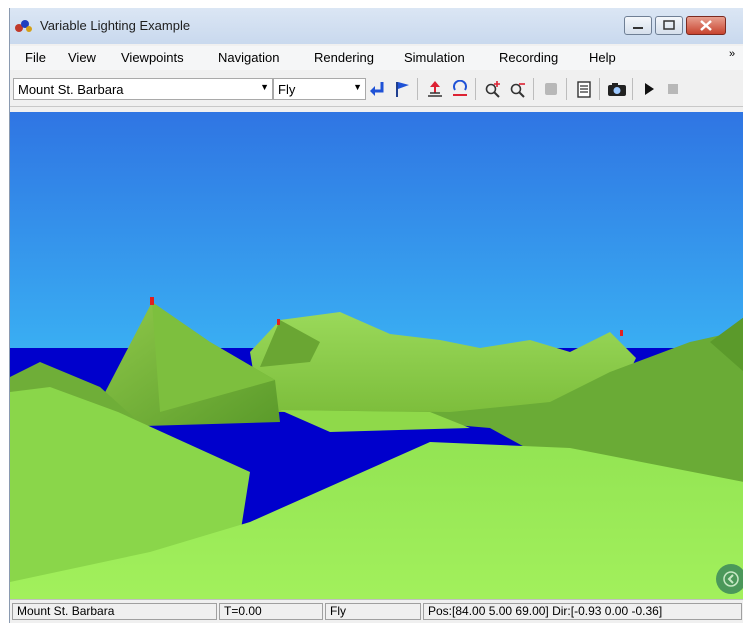  I want to click on record-button, so click(551, 89).